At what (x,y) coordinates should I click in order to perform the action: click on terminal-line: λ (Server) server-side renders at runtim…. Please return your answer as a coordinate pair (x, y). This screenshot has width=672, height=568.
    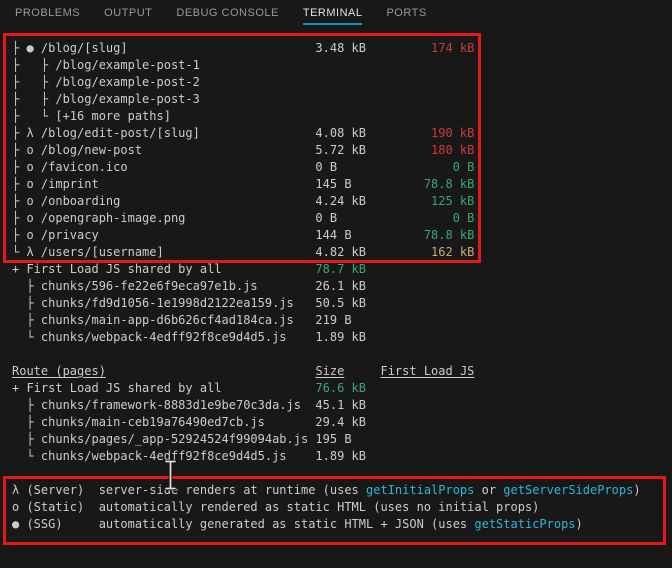
    Looking at the image, I should click on (326, 490).